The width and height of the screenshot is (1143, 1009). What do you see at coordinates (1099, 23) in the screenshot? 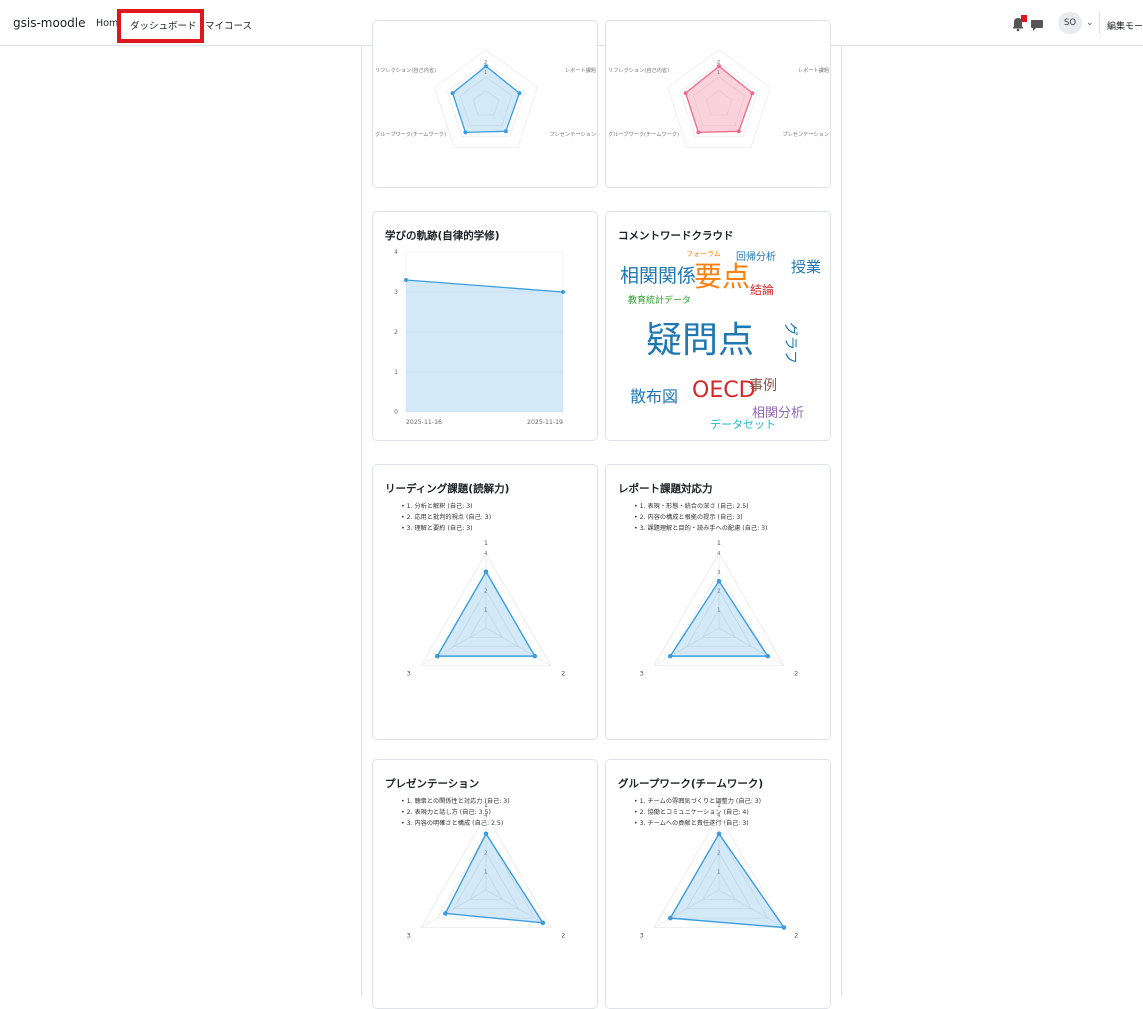
I see `navbar-divider` at bounding box center [1099, 23].